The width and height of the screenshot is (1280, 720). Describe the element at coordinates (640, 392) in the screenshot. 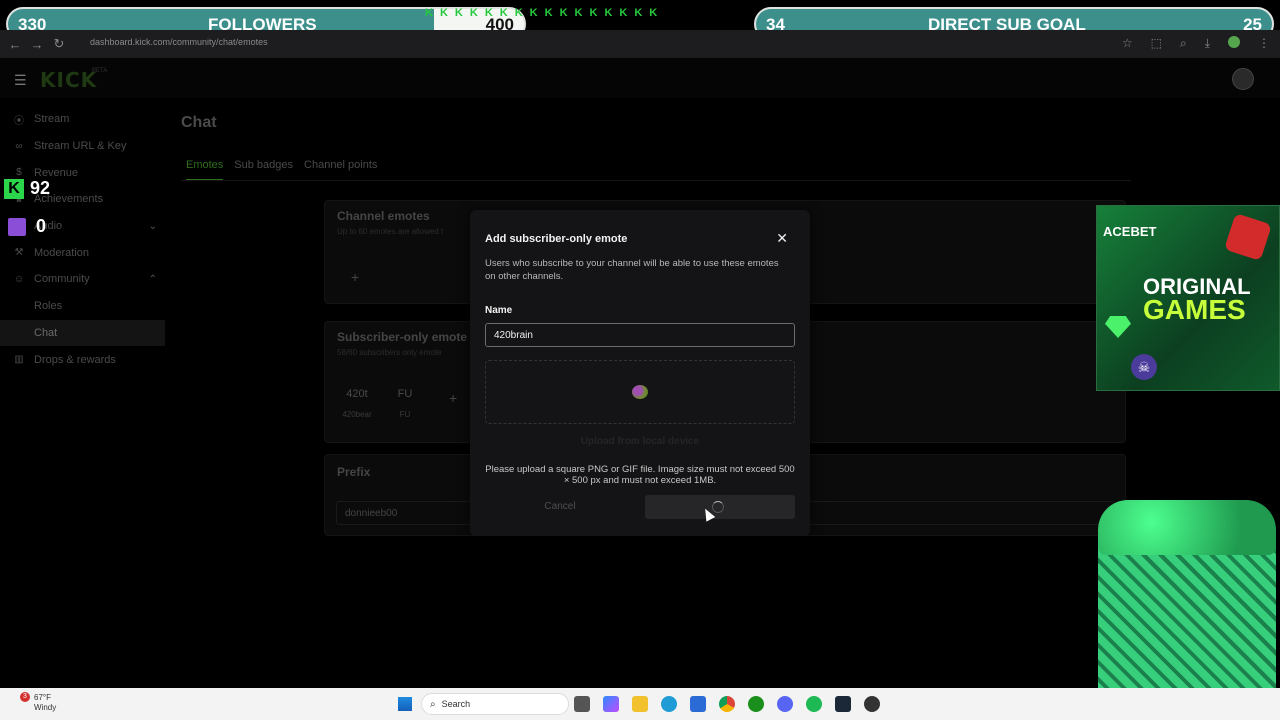

I see `emote-upload-dropzone` at that location.